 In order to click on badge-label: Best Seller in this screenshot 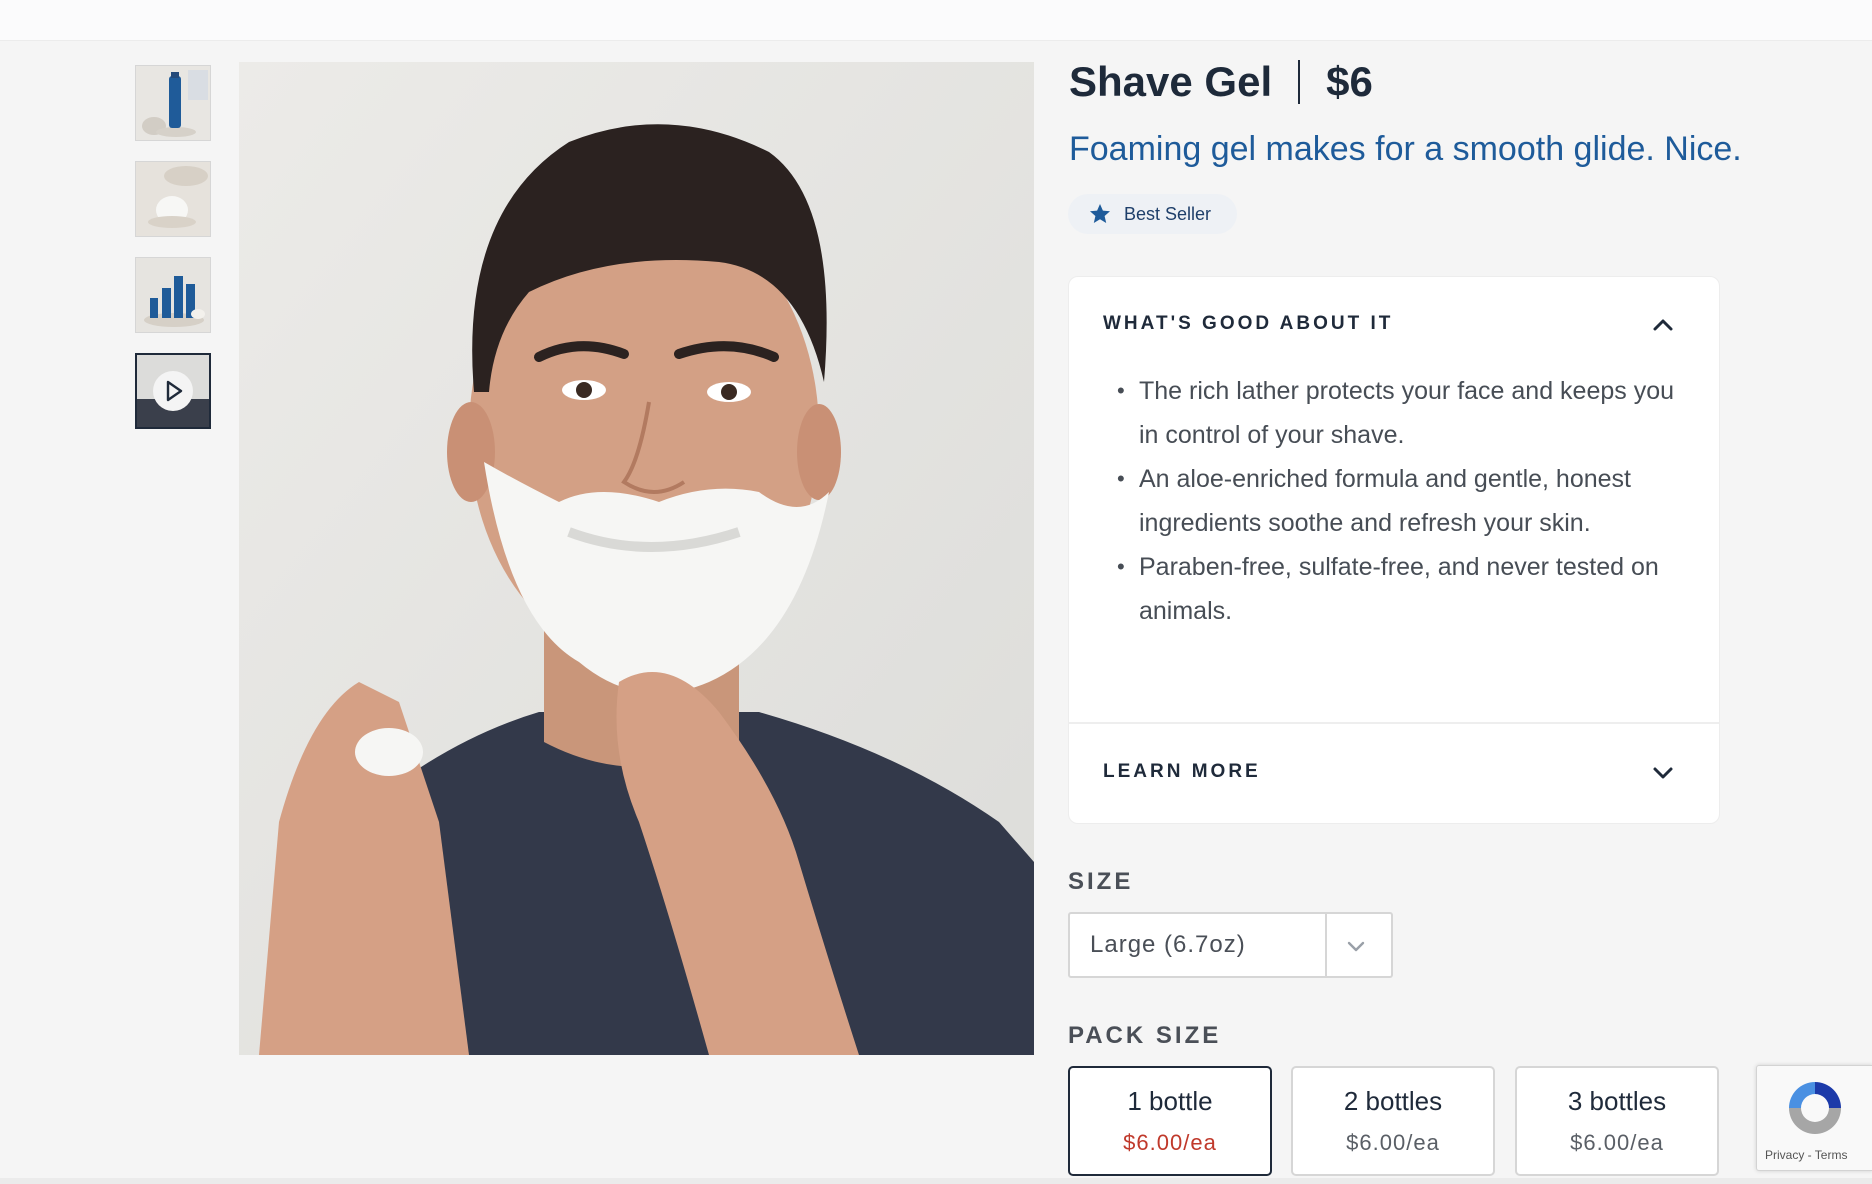, I will do `click(1168, 213)`.